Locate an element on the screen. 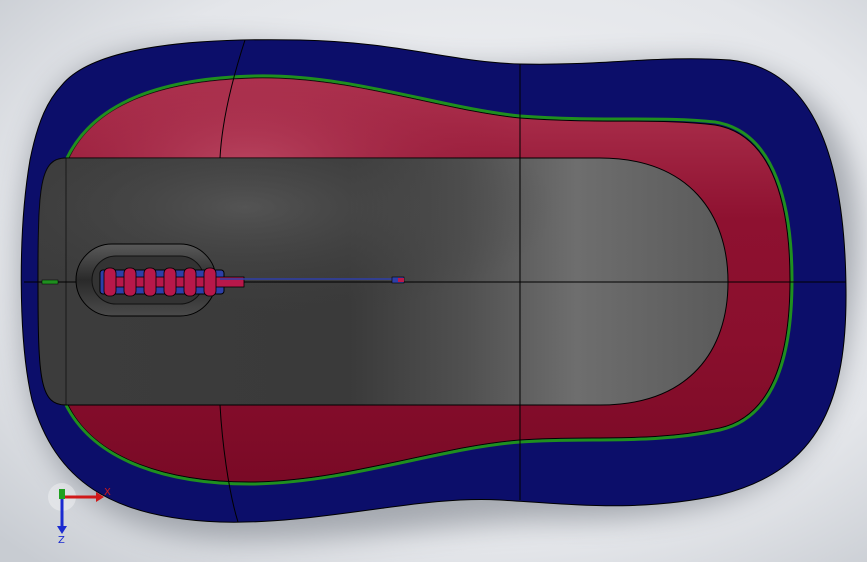 The width and height of the screenshot is (867, 562). y-axis-marker is located at coordinates (62, 494).